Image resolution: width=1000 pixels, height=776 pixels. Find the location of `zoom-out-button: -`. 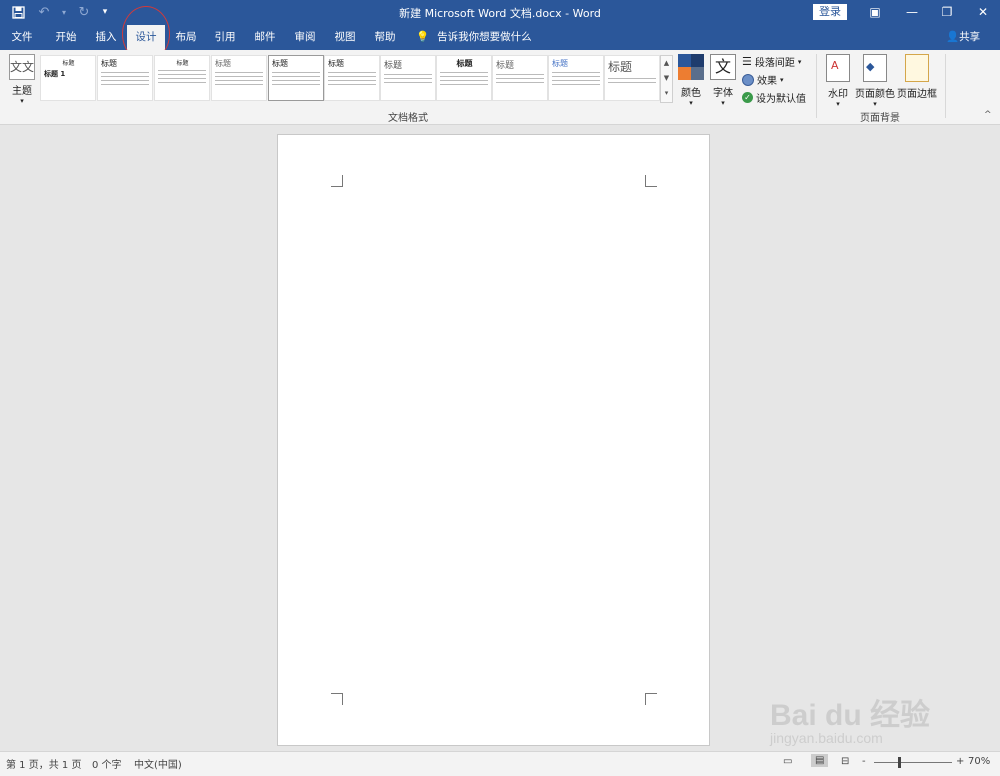

zoom-out-button: - is located at coordinates (864, 761).